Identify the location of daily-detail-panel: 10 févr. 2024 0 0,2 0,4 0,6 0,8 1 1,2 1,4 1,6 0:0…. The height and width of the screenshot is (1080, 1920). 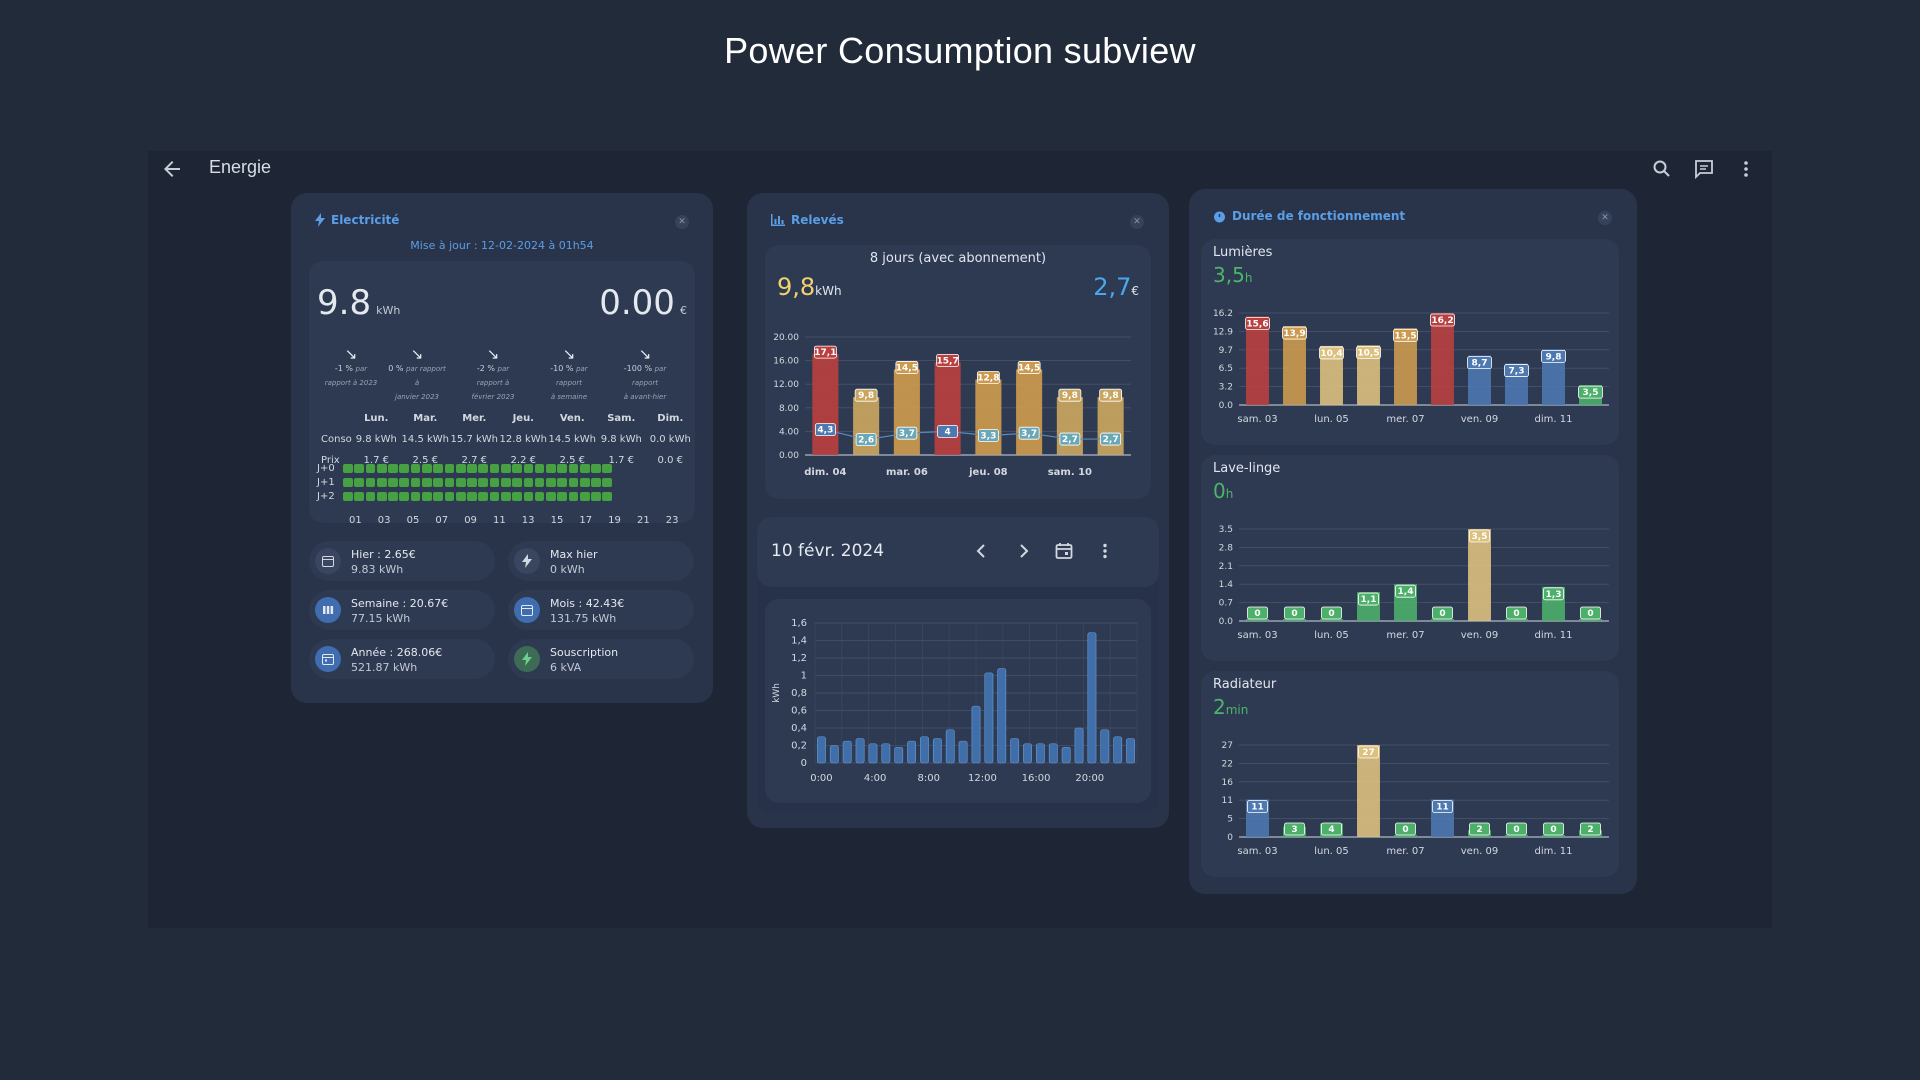
(958, 665).